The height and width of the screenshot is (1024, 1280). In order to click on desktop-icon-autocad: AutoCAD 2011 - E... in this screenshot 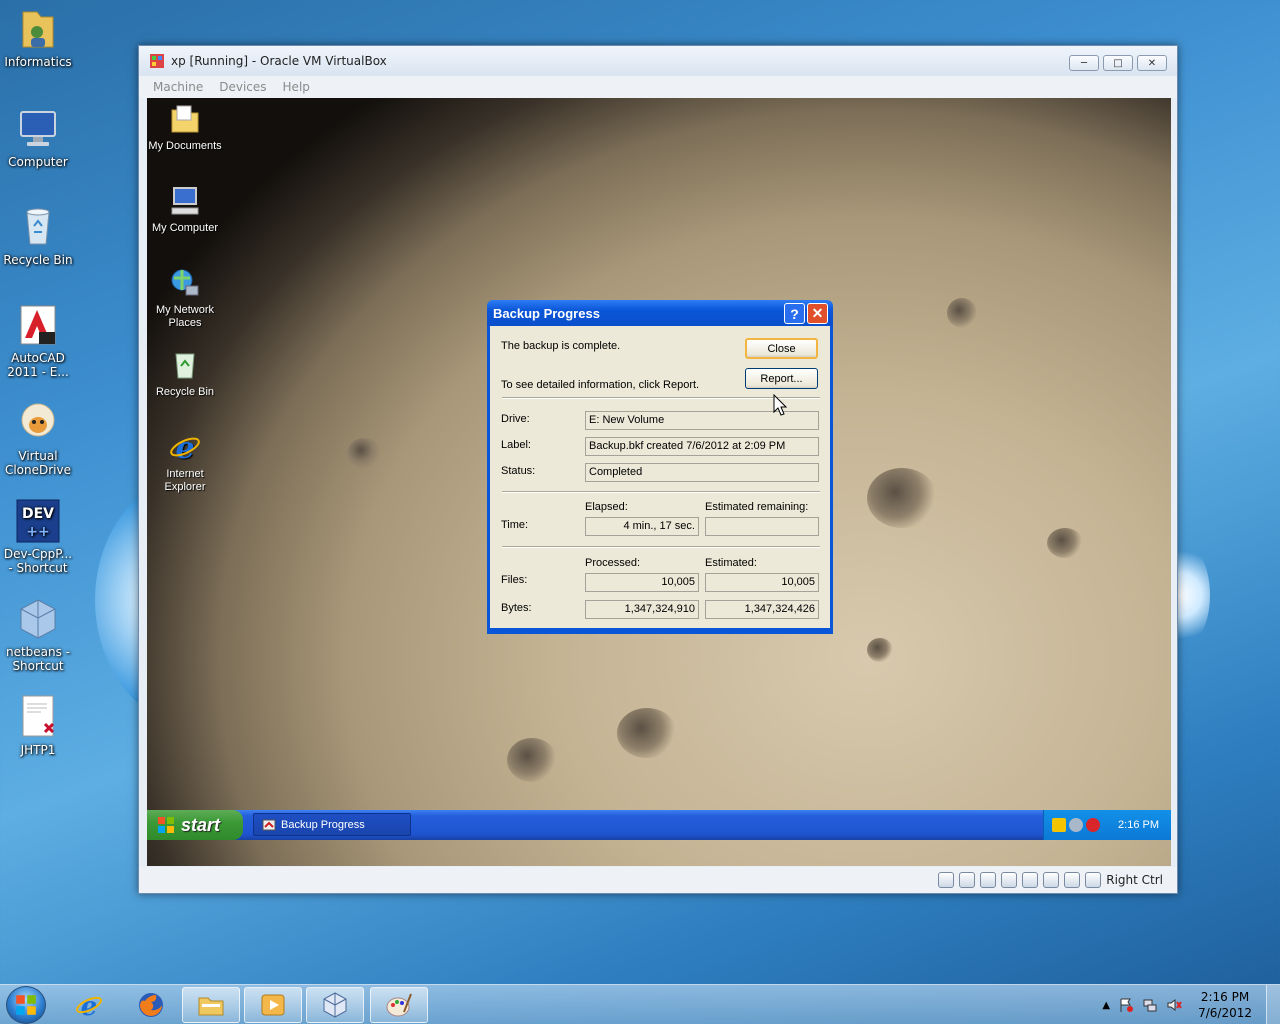, I will do `click(38, 340)`.